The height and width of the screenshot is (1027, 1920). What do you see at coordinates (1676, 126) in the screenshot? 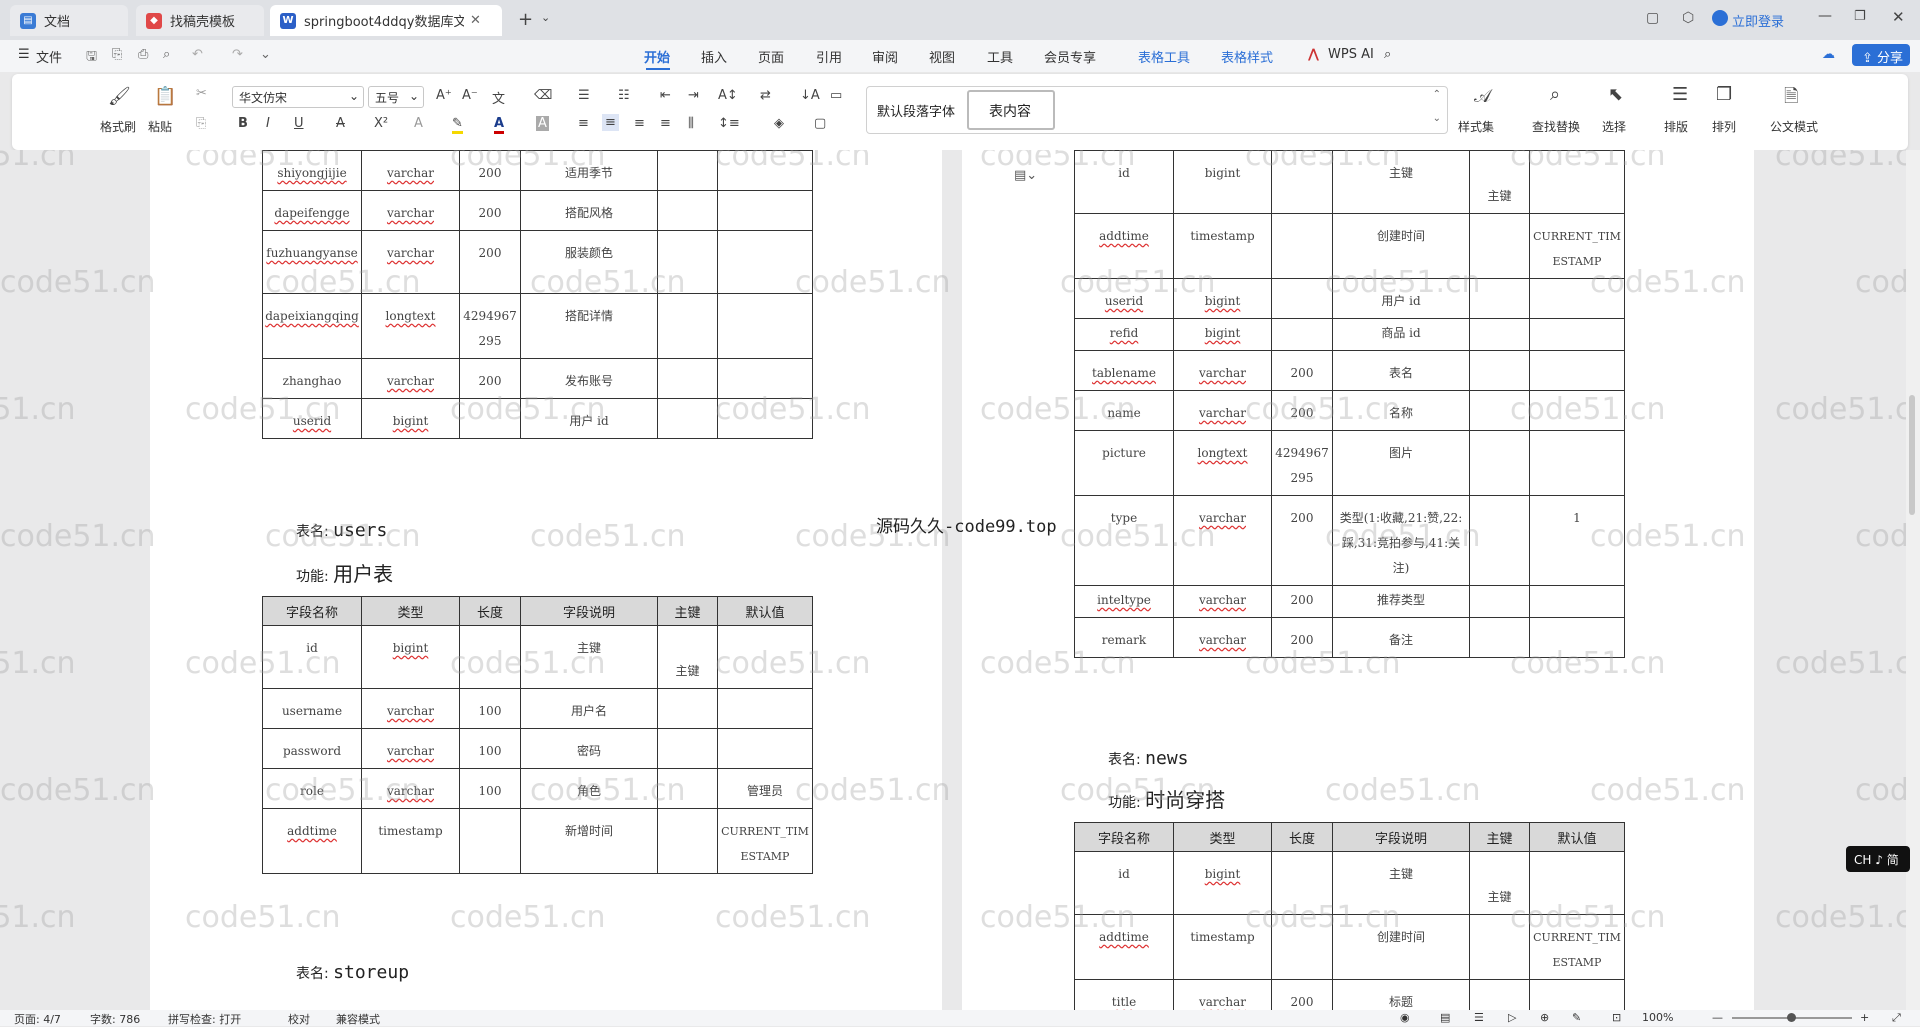
I see `layout-button: 排版` at bounding box center [1676, 126].